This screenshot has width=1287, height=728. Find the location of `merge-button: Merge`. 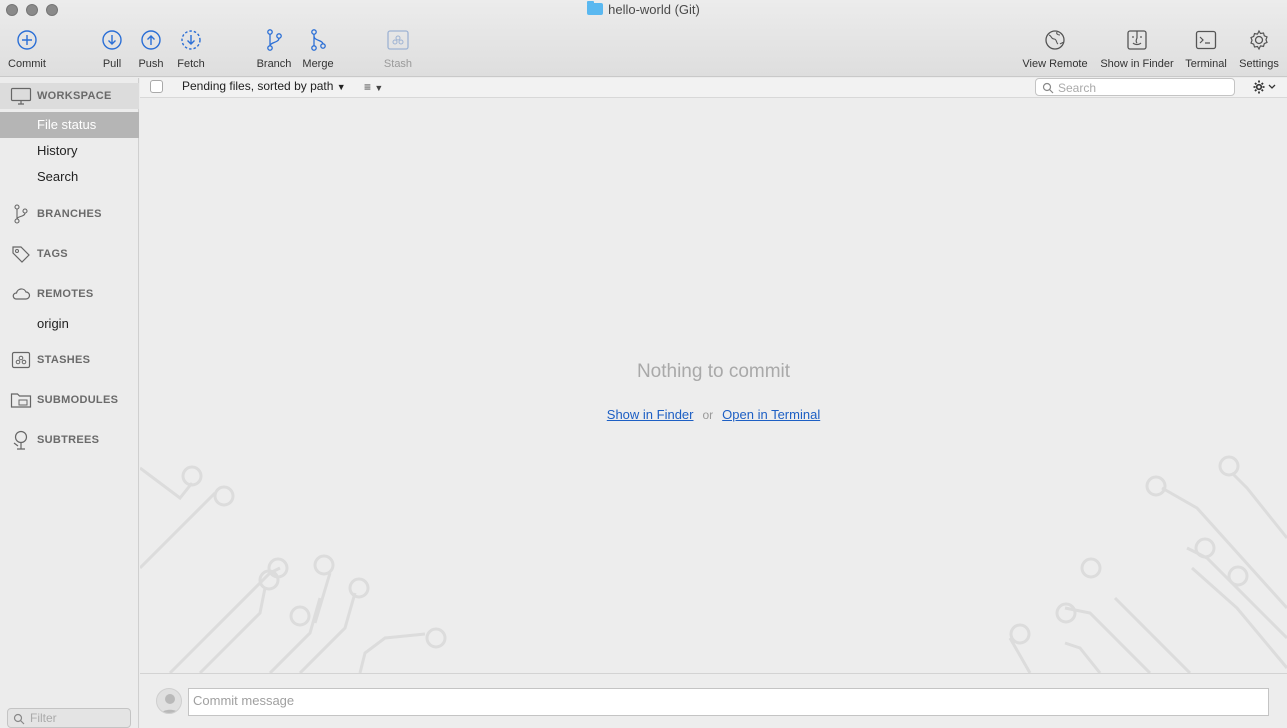

merge-button: Merge is located at coordinates (318, 48).